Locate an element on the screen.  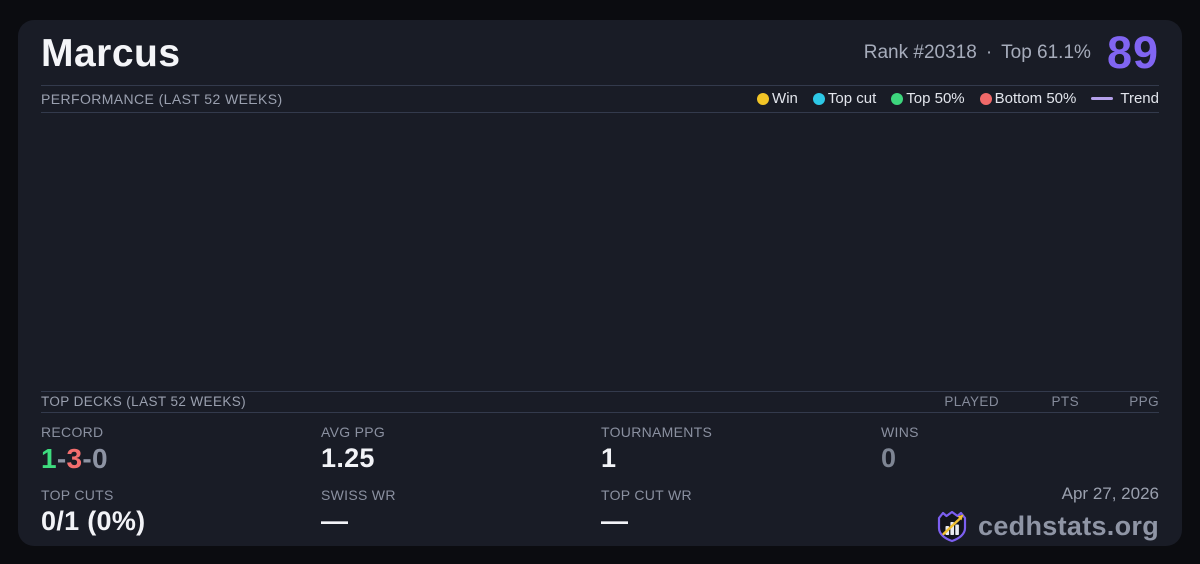
legend-item-trend: Trend is located at coordinates (1125, 98).